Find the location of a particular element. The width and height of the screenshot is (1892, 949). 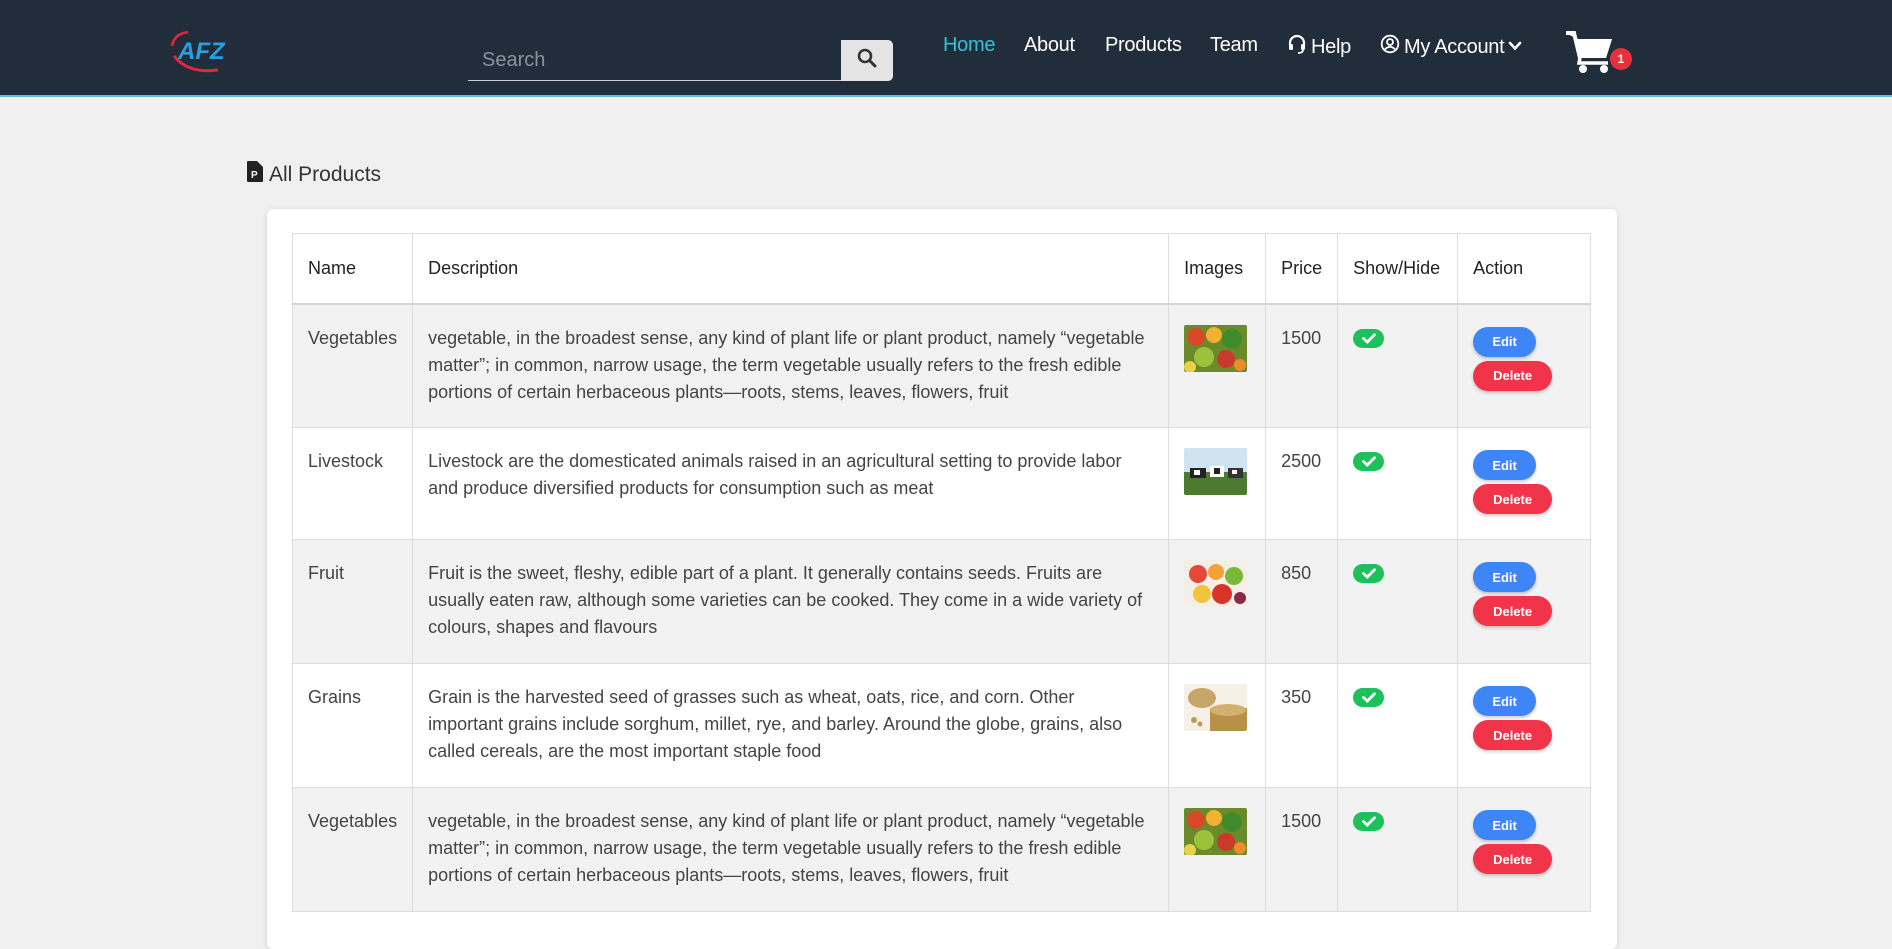

column-header-name: Name is located at coordinates (352, 269).